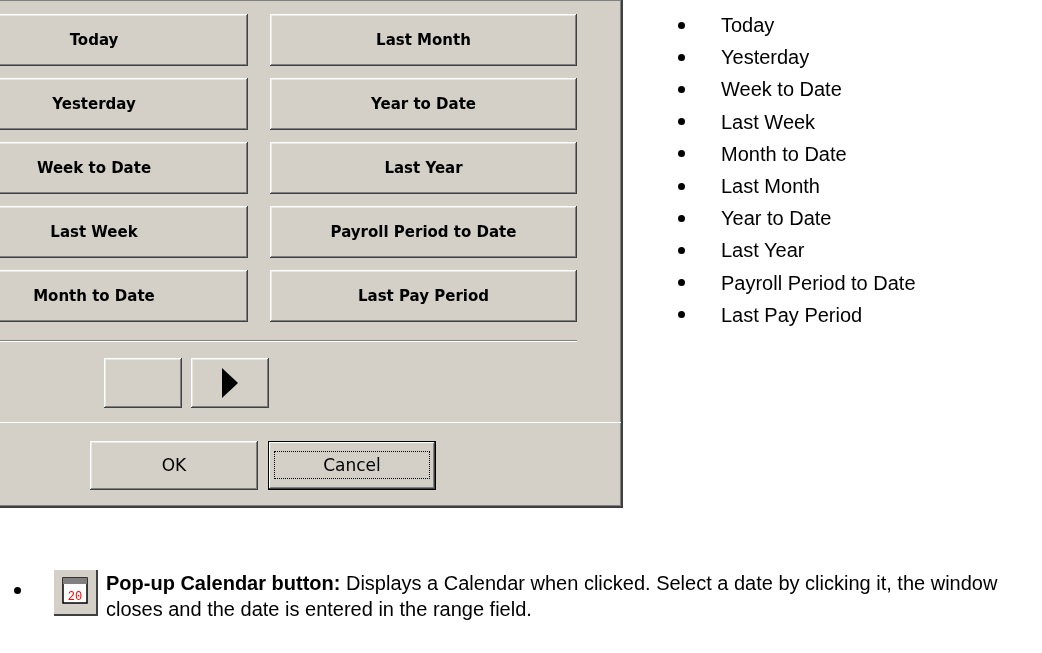 Image resolution: width=1042 pixels, height=653 pixels. What do you see at coordinates (423, 104) in the screenshot?
I see `range-button: Year to Date` at bounding box center [423, 104].